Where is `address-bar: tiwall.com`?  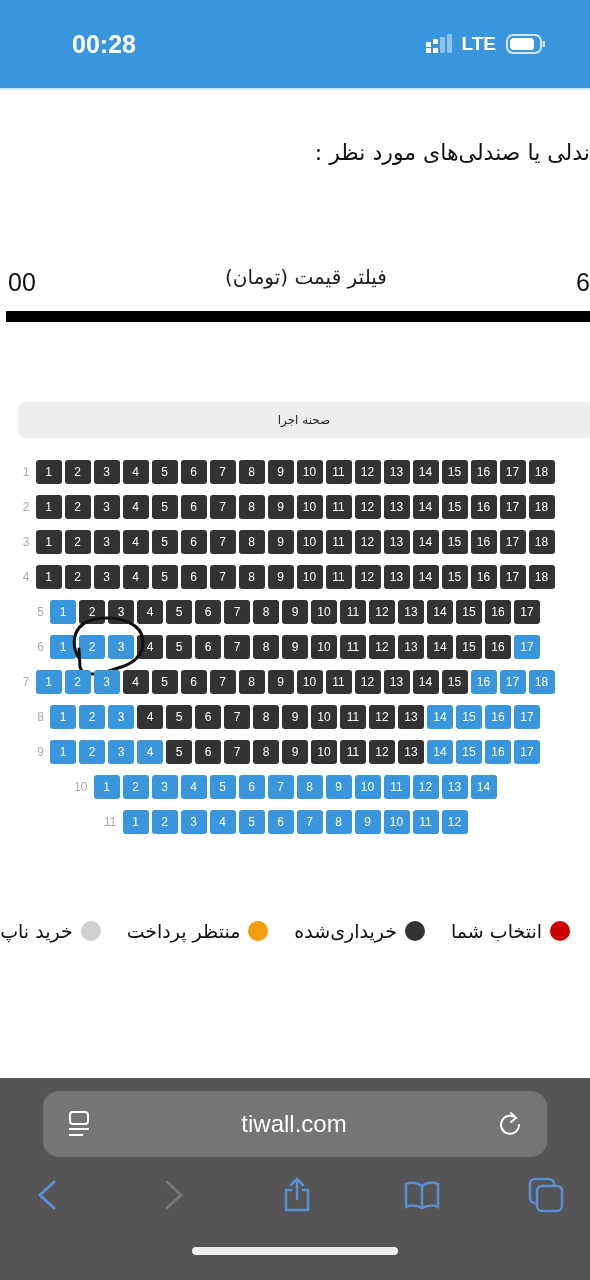 address-bar: tiwall.com is located at coordinates (295, 1124).